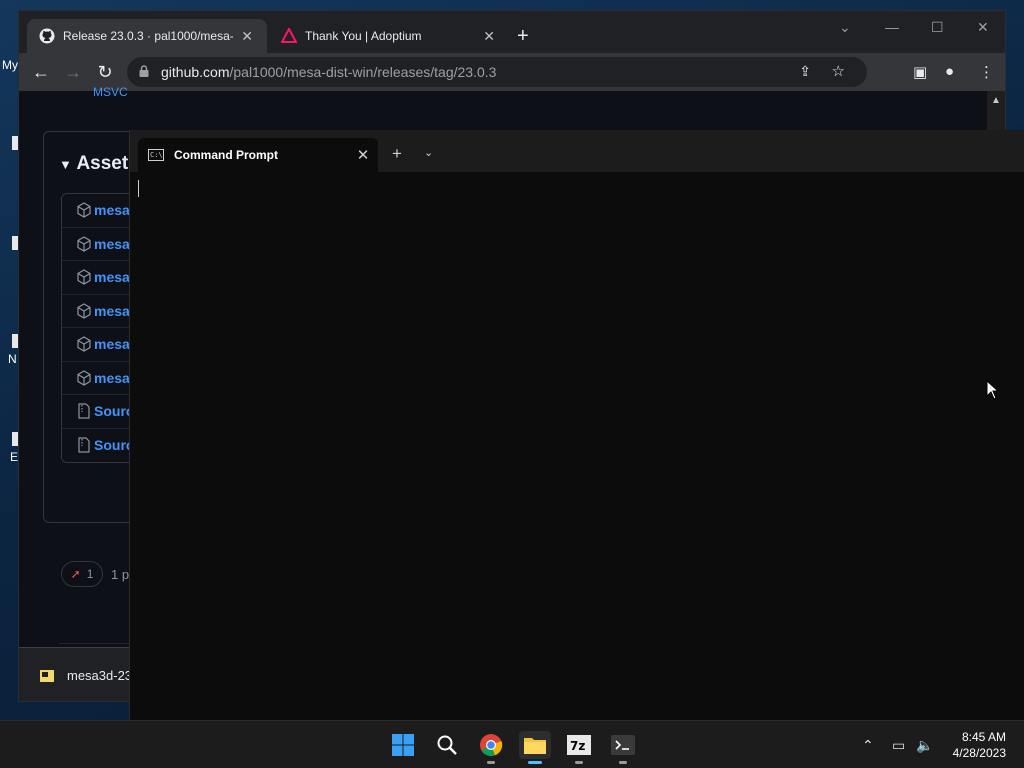 This screenshot has width=1024, height=768. I want to click on clock: 8:45 AM 4/28/2023, so click(979, 745).